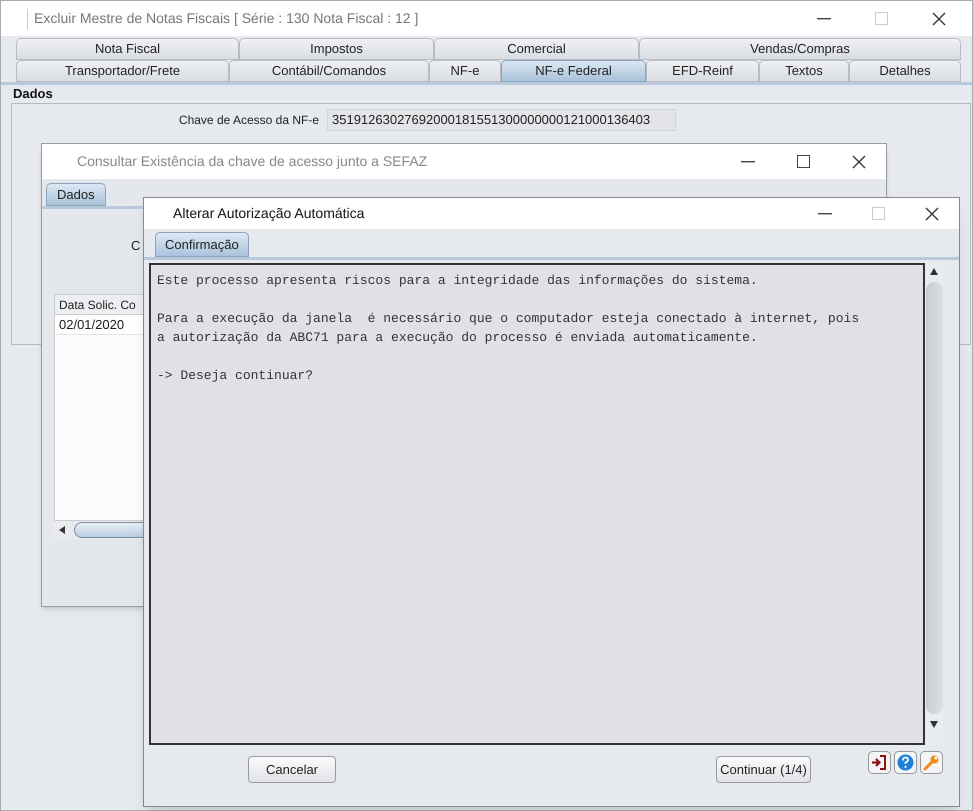 This screenshot has width=973, height=811. I want to click on button: Cancelar, so click(292, 769).